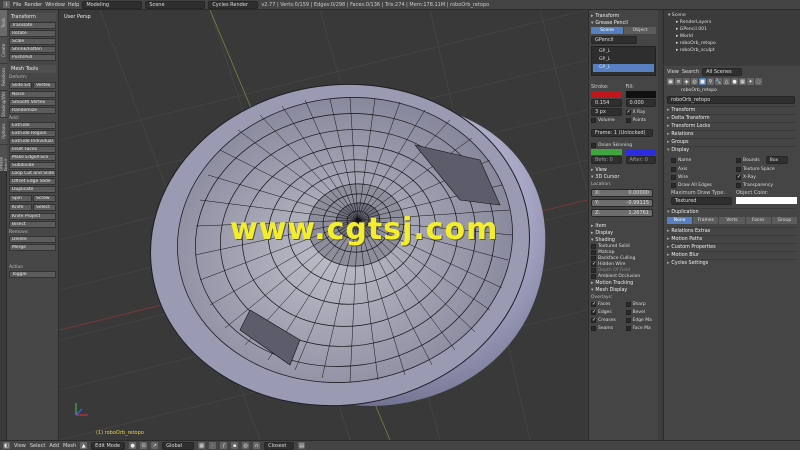 This screenshot has height=450, width=800. Describe the element at coordinates (32, 239) in the screenshot. I see `delete-dropdown: Delete` at that location.